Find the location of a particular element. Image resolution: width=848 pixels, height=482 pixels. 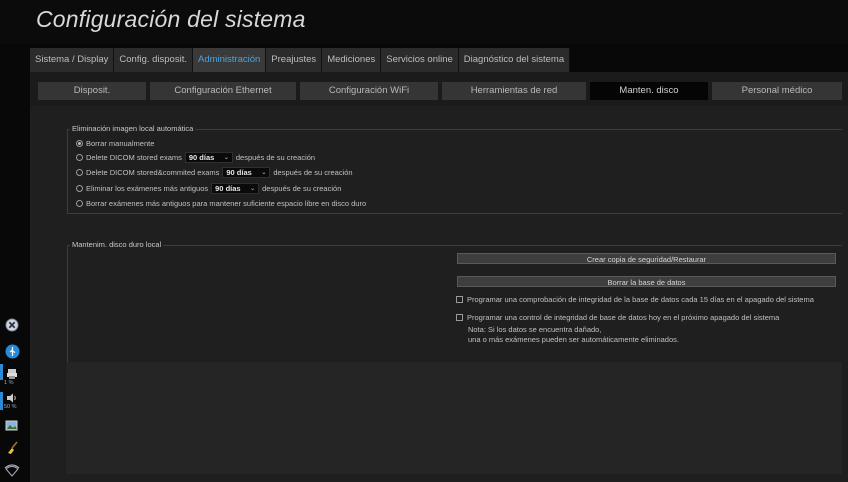

tab-sistema-display: Sistema / Display is located at coordinates (72, 60).